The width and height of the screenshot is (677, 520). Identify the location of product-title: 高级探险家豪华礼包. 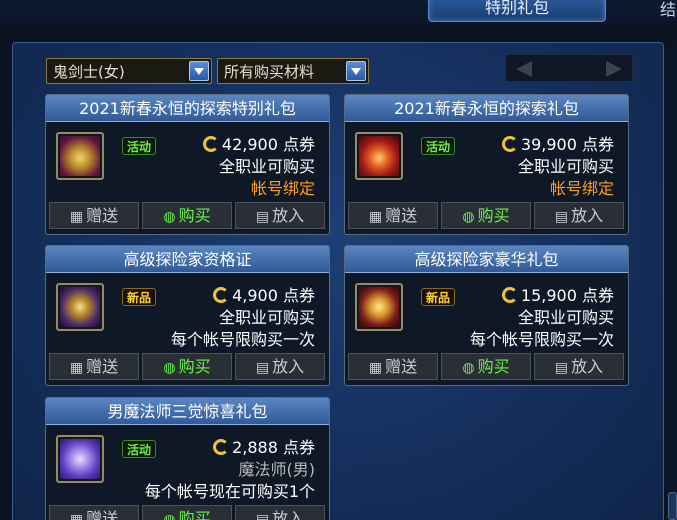
(486, 259).